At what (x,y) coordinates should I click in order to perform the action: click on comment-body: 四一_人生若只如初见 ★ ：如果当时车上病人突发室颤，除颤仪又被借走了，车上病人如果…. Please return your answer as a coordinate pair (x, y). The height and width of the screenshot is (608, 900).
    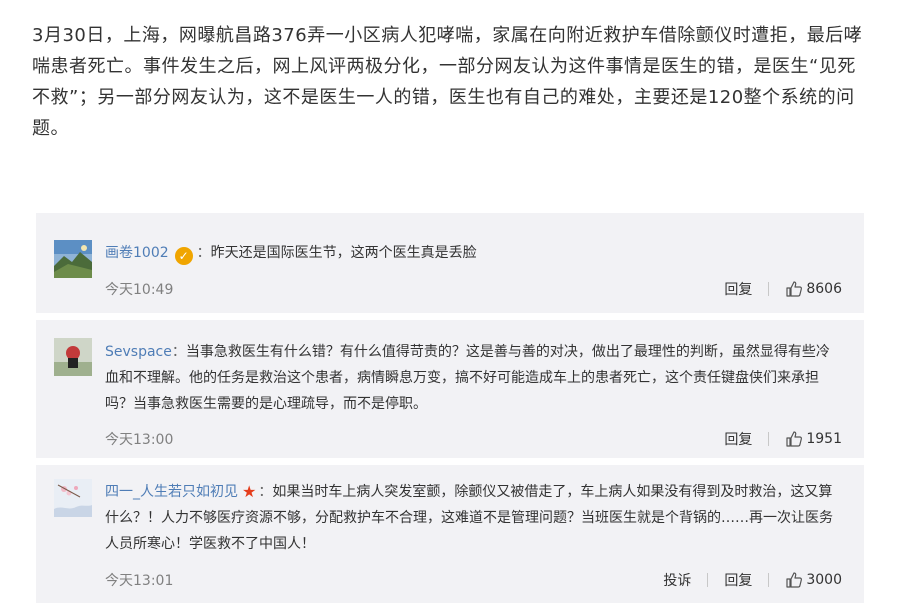
    Looking at the image, I should click on (469, 518).